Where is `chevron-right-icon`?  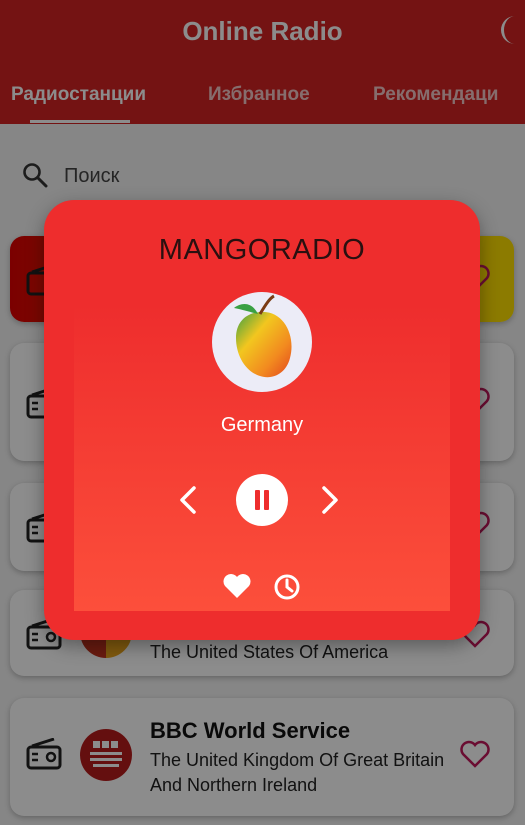
chevron-right-icon is located at coordinates (329, 500).